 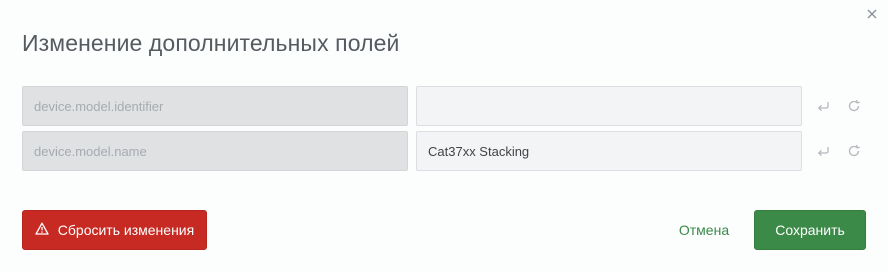 What do you see at coordinates (810, 230) in the screenshot?
I see `save-button: Сохранить` at bounding box center [810, 230].